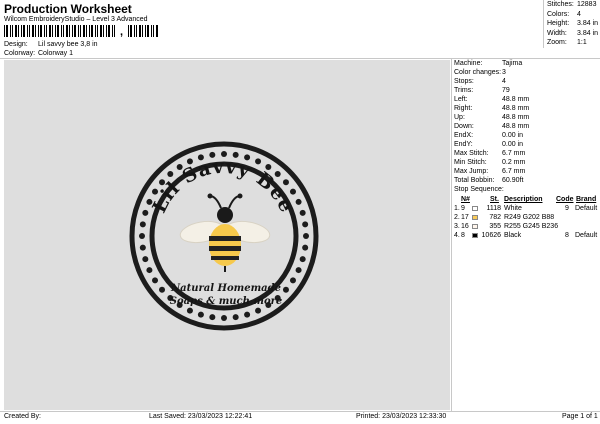 The height and width of the screenshot is (424, 600). I want to click on design-value: Lil savvy bee 3,8 in, so click(68, 44).